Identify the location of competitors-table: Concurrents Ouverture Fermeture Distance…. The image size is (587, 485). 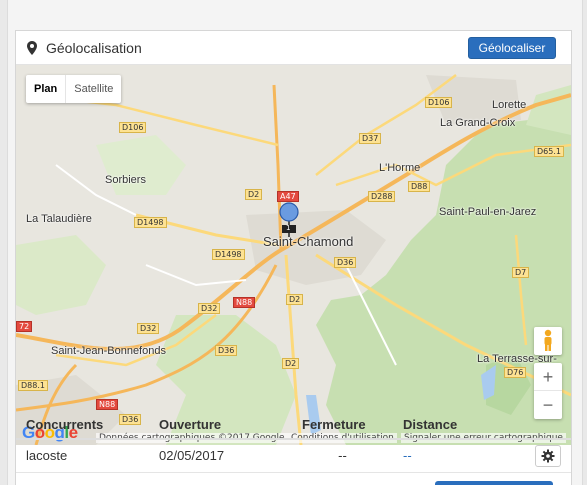
(293, 442).